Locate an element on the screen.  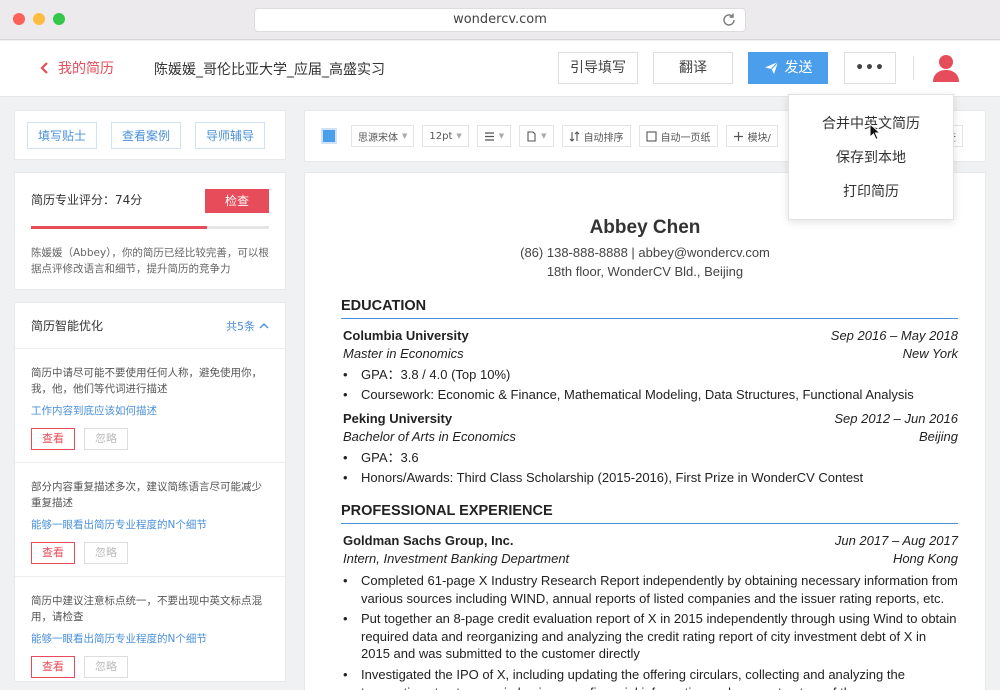
document-title: 陈媛媛_哥伦比亚大学_应届_高盛实习 is located at coordinates (269, 69).